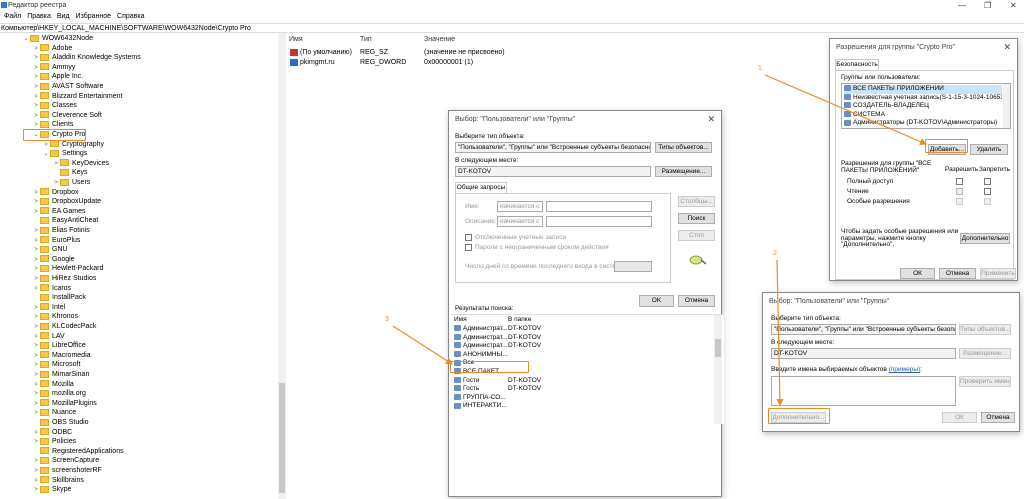 Image resolution: width=1024 pixels, height=499 pixels. What do you see at coordinates (696, 218) in the screenshot?
I see `find-now-button: Поиск` at bounding box center [696, 218].